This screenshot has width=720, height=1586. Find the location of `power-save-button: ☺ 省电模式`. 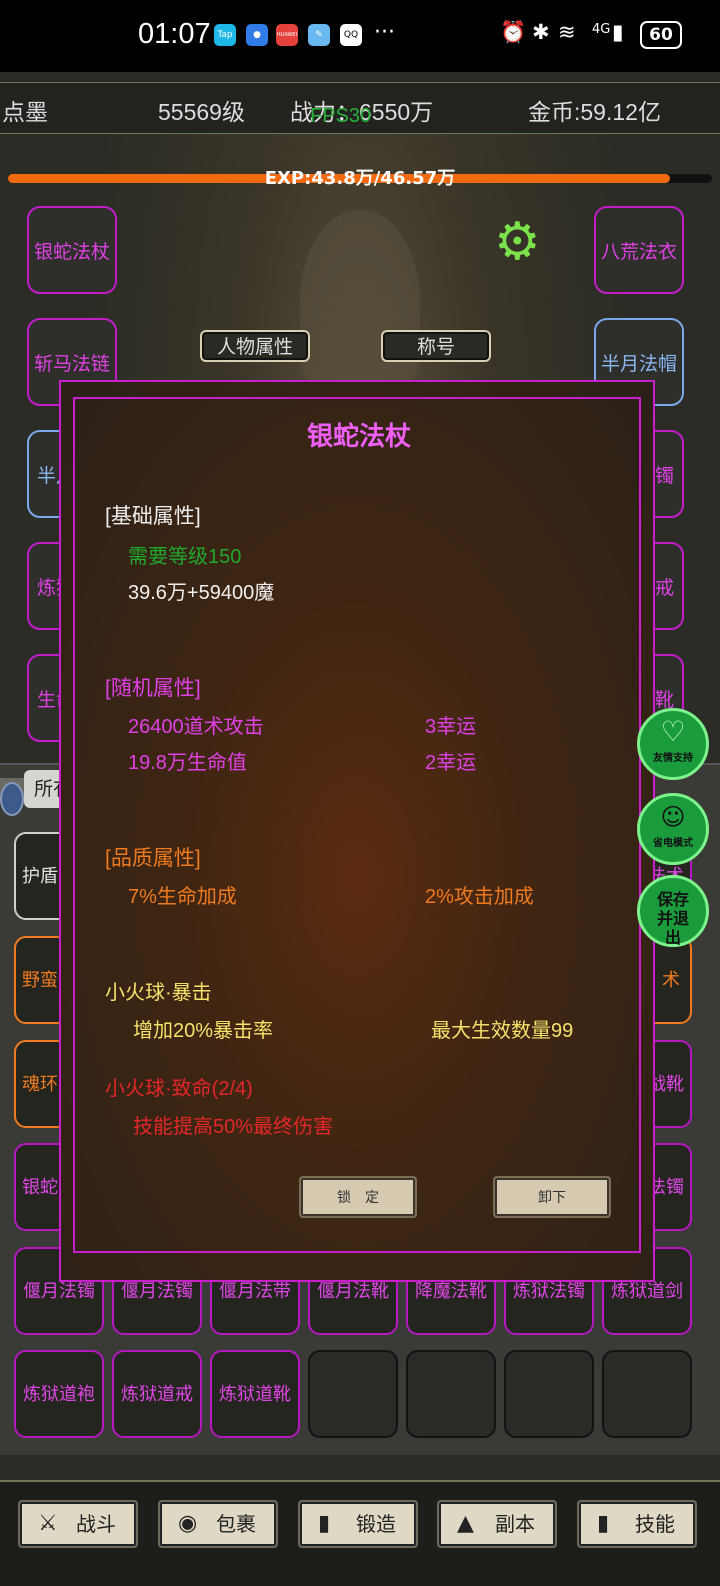

power-save-button: ☺ 省电模式 is located at coordinates (673, 829).